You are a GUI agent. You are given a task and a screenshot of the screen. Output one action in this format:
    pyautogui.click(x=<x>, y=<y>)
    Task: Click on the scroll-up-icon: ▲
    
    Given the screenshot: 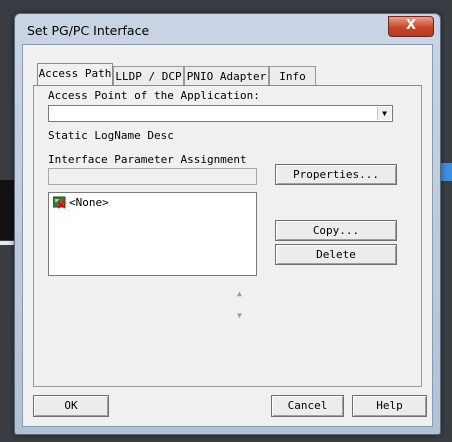 What is the action you would take?
    pyautogui.click(x=239, y=293)
    